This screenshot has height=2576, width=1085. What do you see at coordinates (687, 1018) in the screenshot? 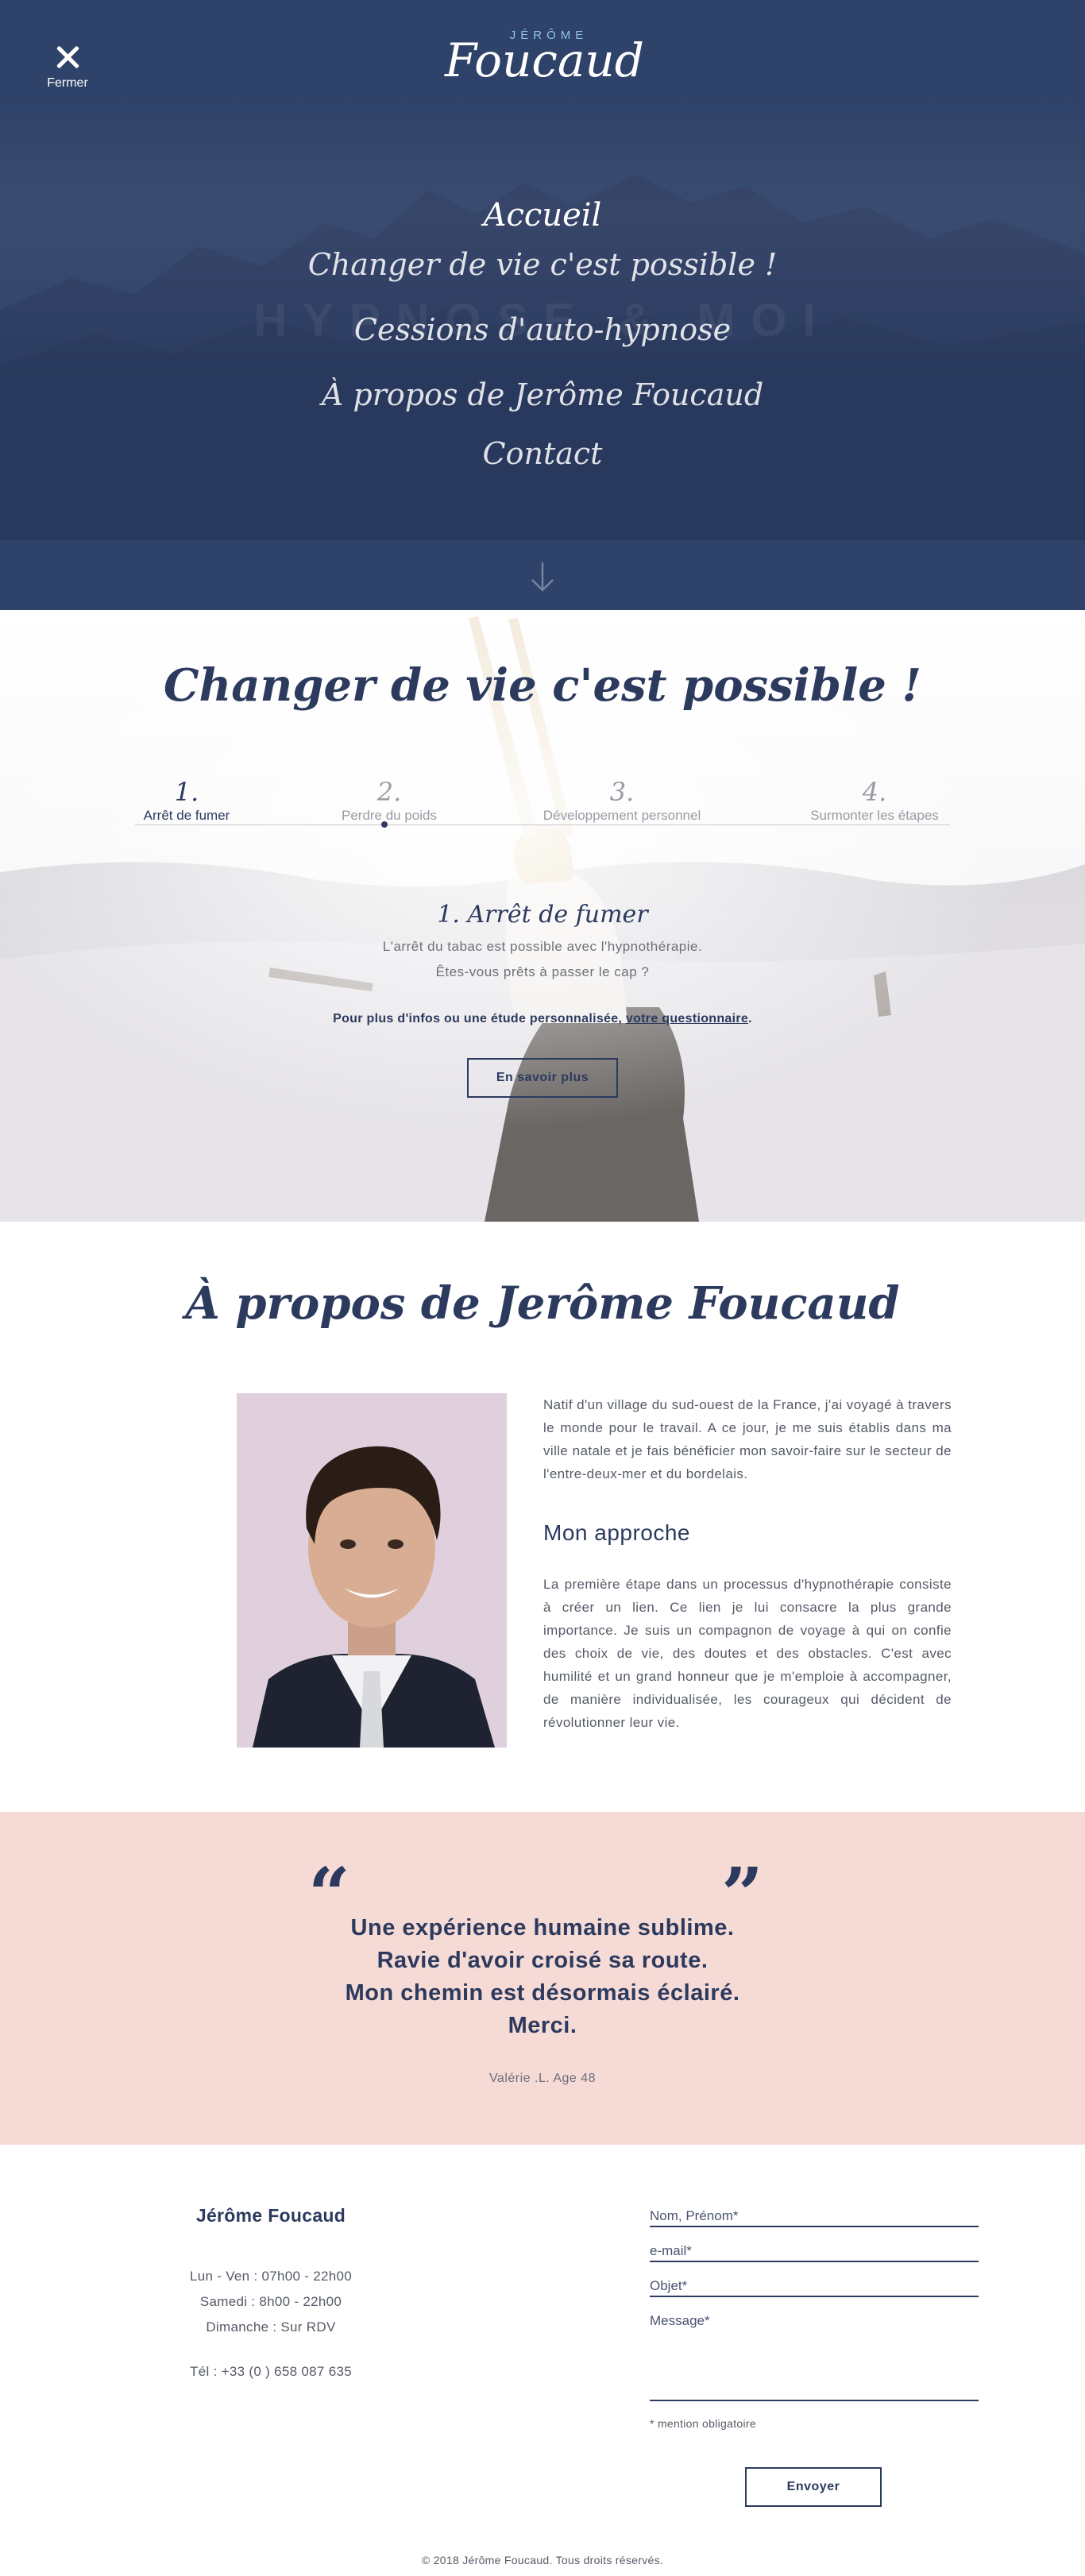
I see `questionnaire-link: votre questionnaire` at bounding box center [687, 1018].